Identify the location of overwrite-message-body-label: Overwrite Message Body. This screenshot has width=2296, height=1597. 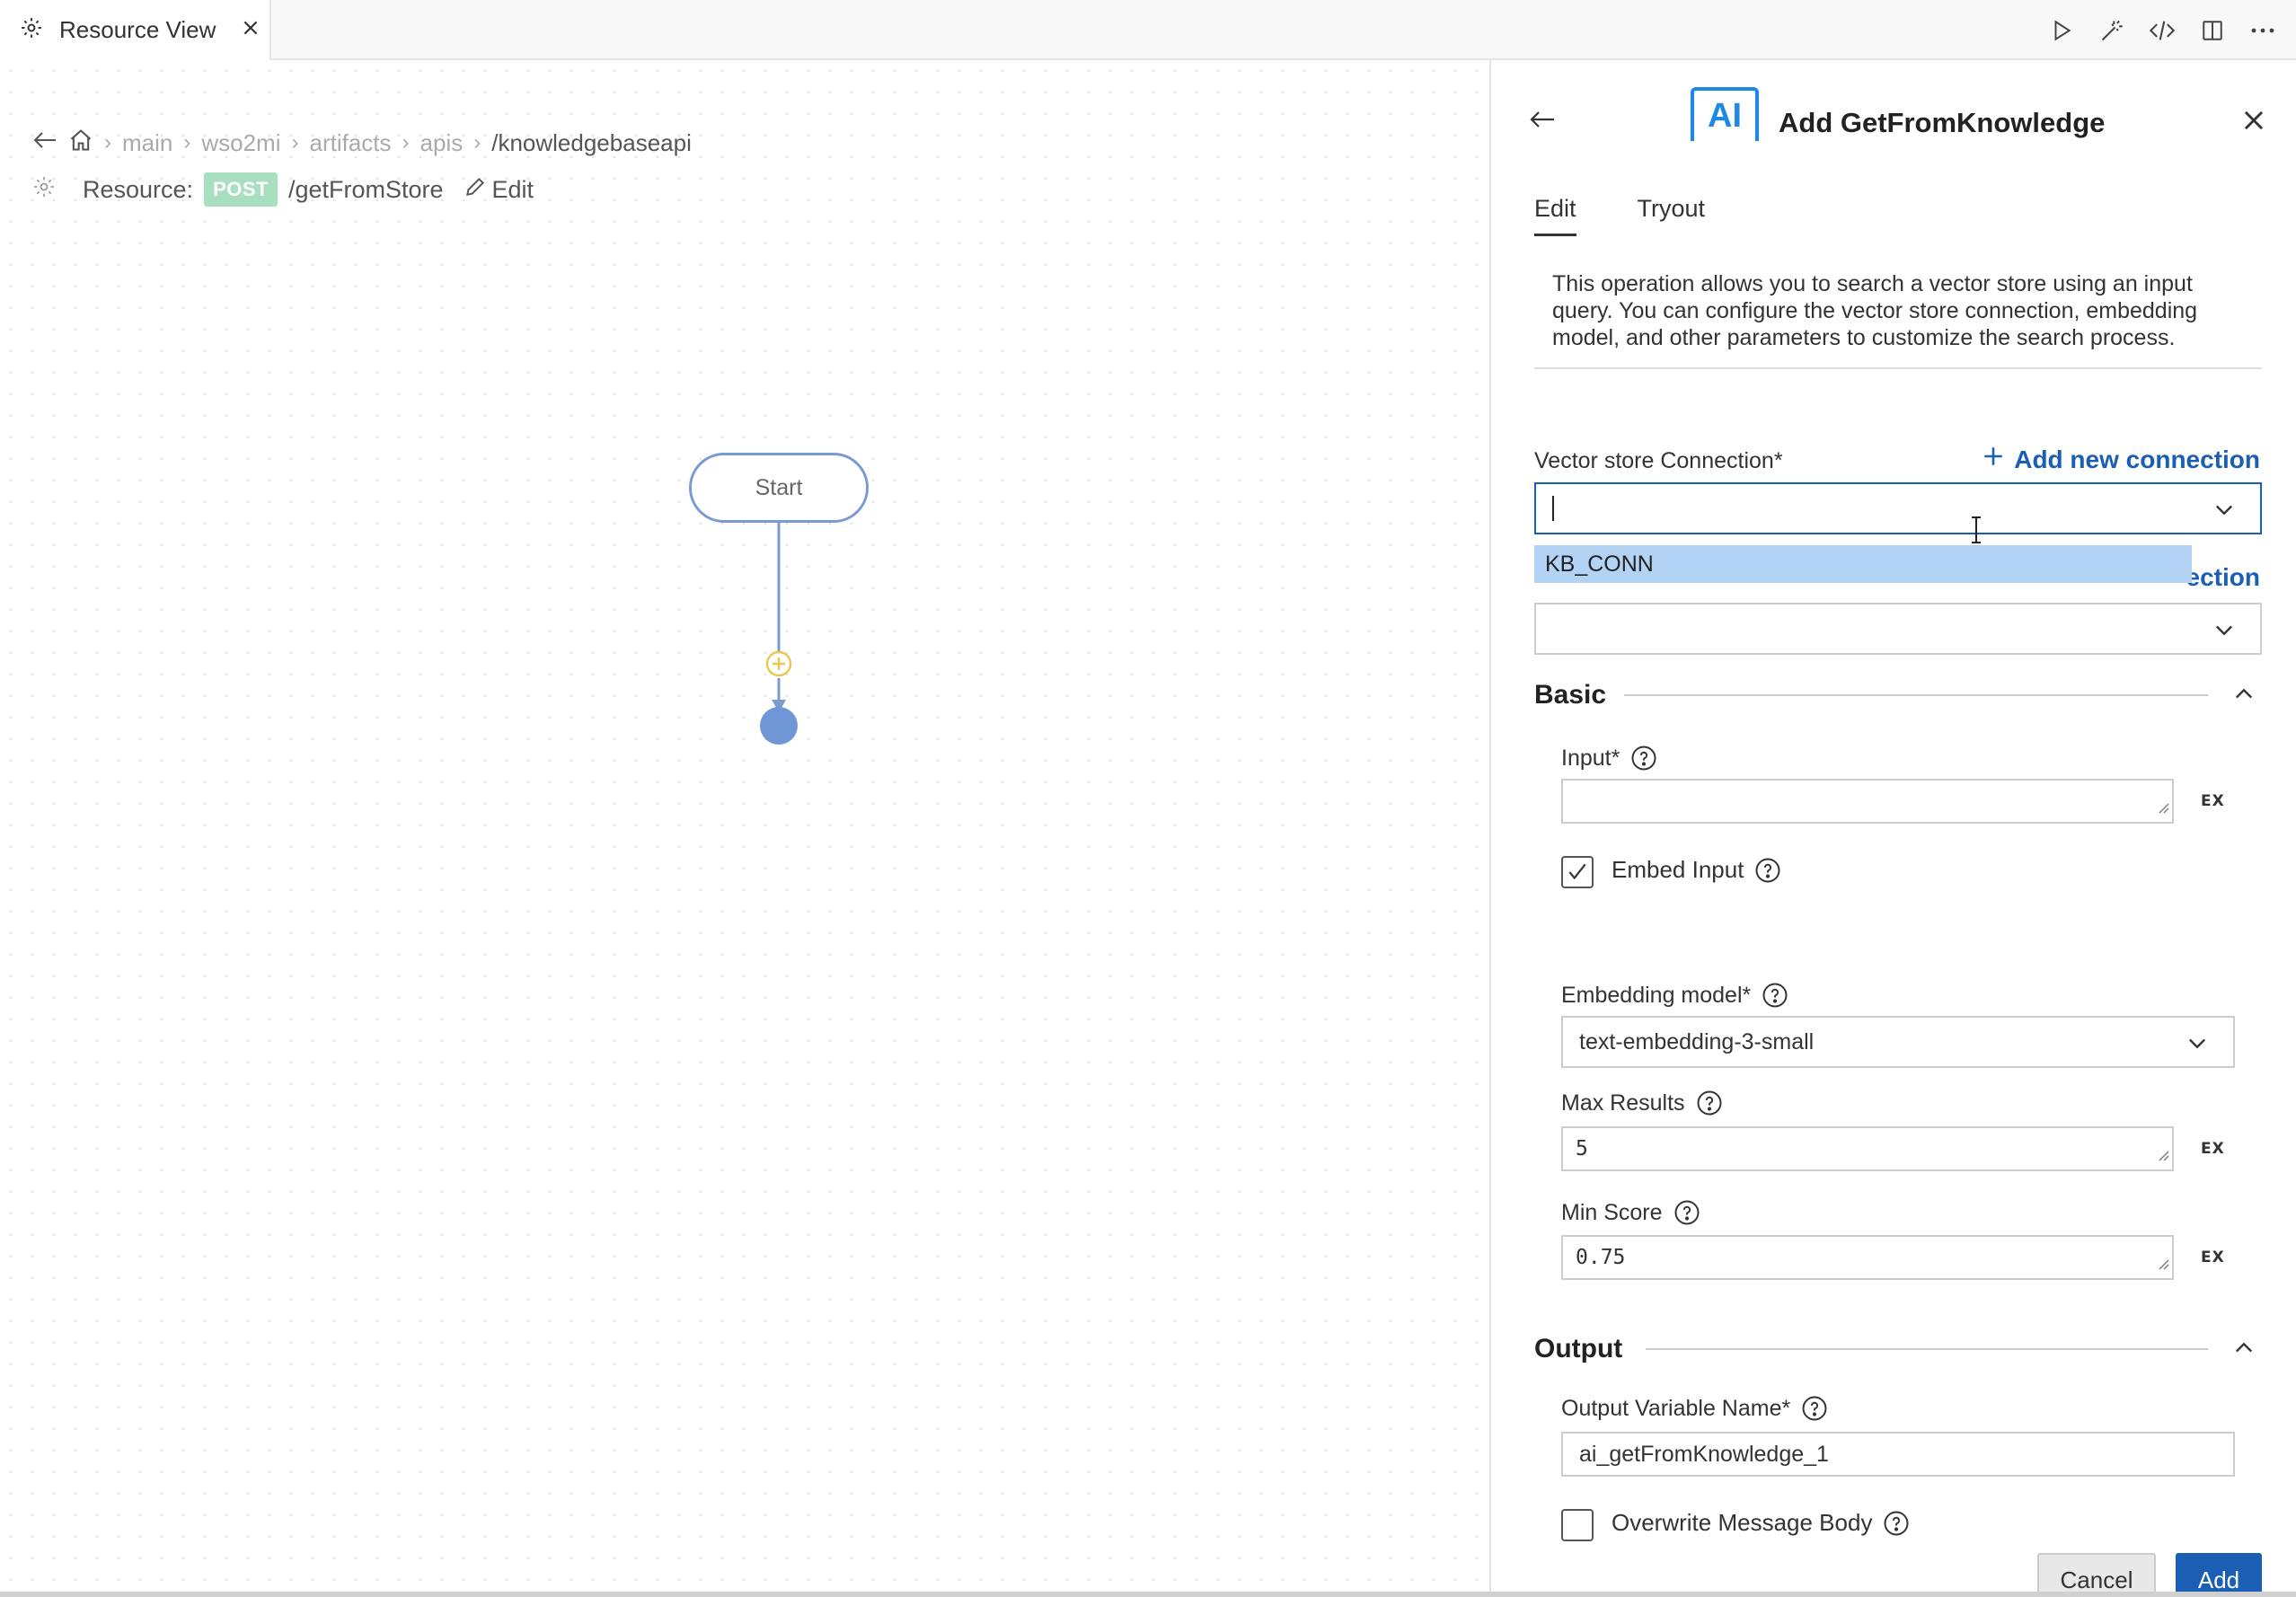
(1761, 1523).